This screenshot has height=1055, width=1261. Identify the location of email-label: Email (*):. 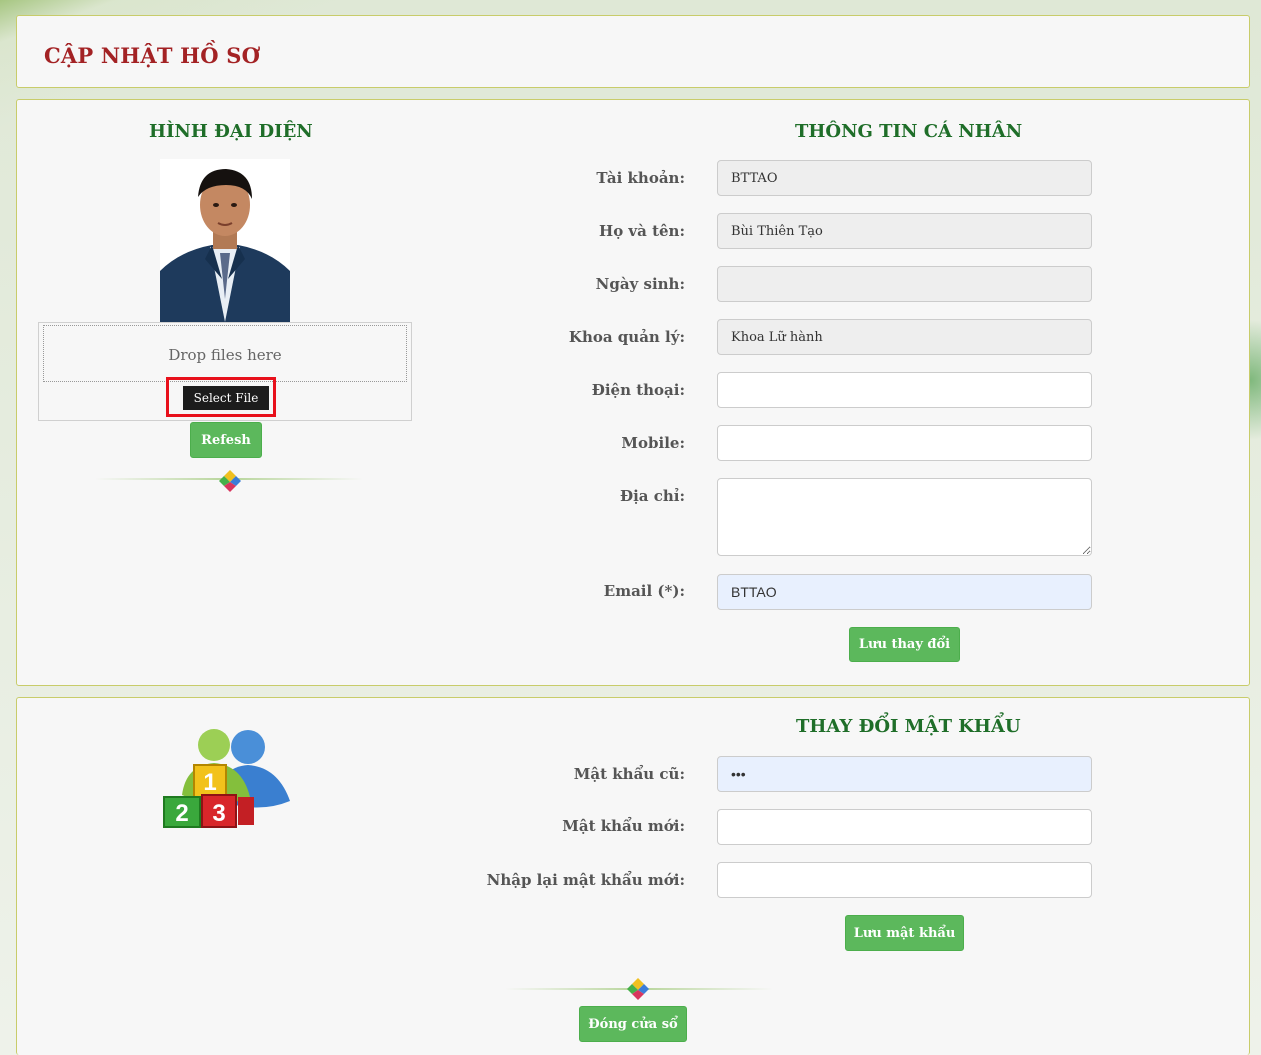
(644, 591).